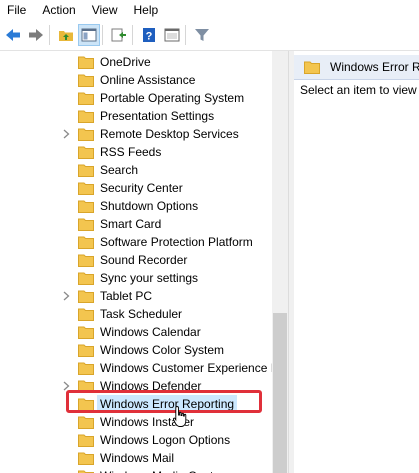 The height and width of the screenshot is (473, 419). What do you see at coordinates (148, 80) in the screenshot?
I see `tree-item-label: Online Assistance` at bounding box center [148, 80].